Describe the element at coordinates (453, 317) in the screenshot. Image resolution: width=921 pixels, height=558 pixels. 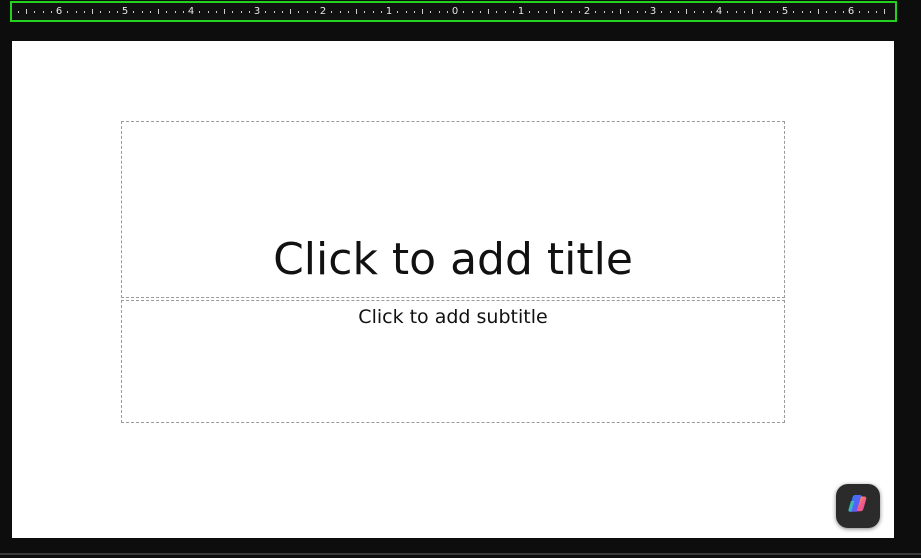
I see `subtitle-placeholder-text: Click to add subtitle` at that location.